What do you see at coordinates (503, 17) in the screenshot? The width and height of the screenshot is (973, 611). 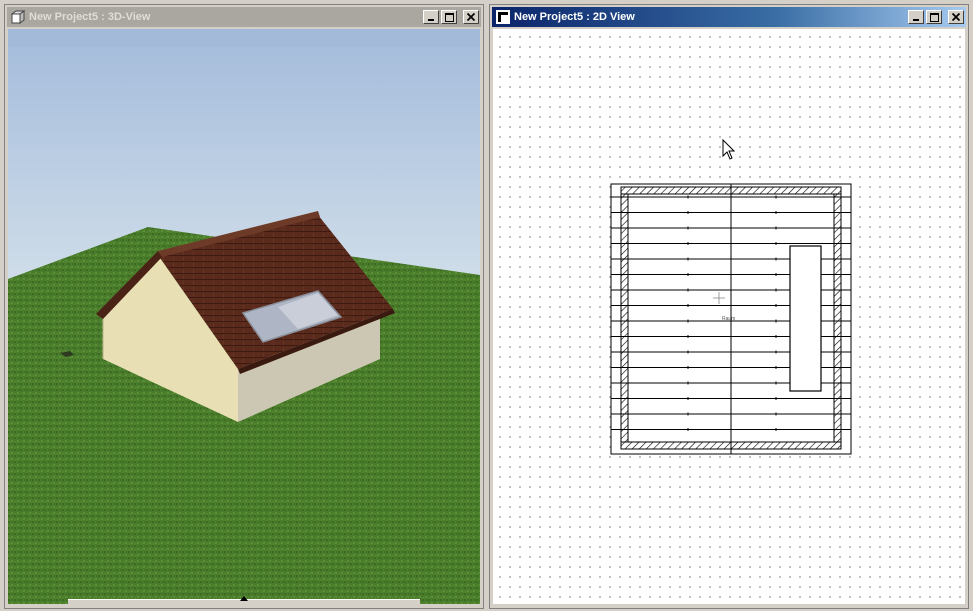 I see `2d-plan-icon` at bounding box center [503, 17].